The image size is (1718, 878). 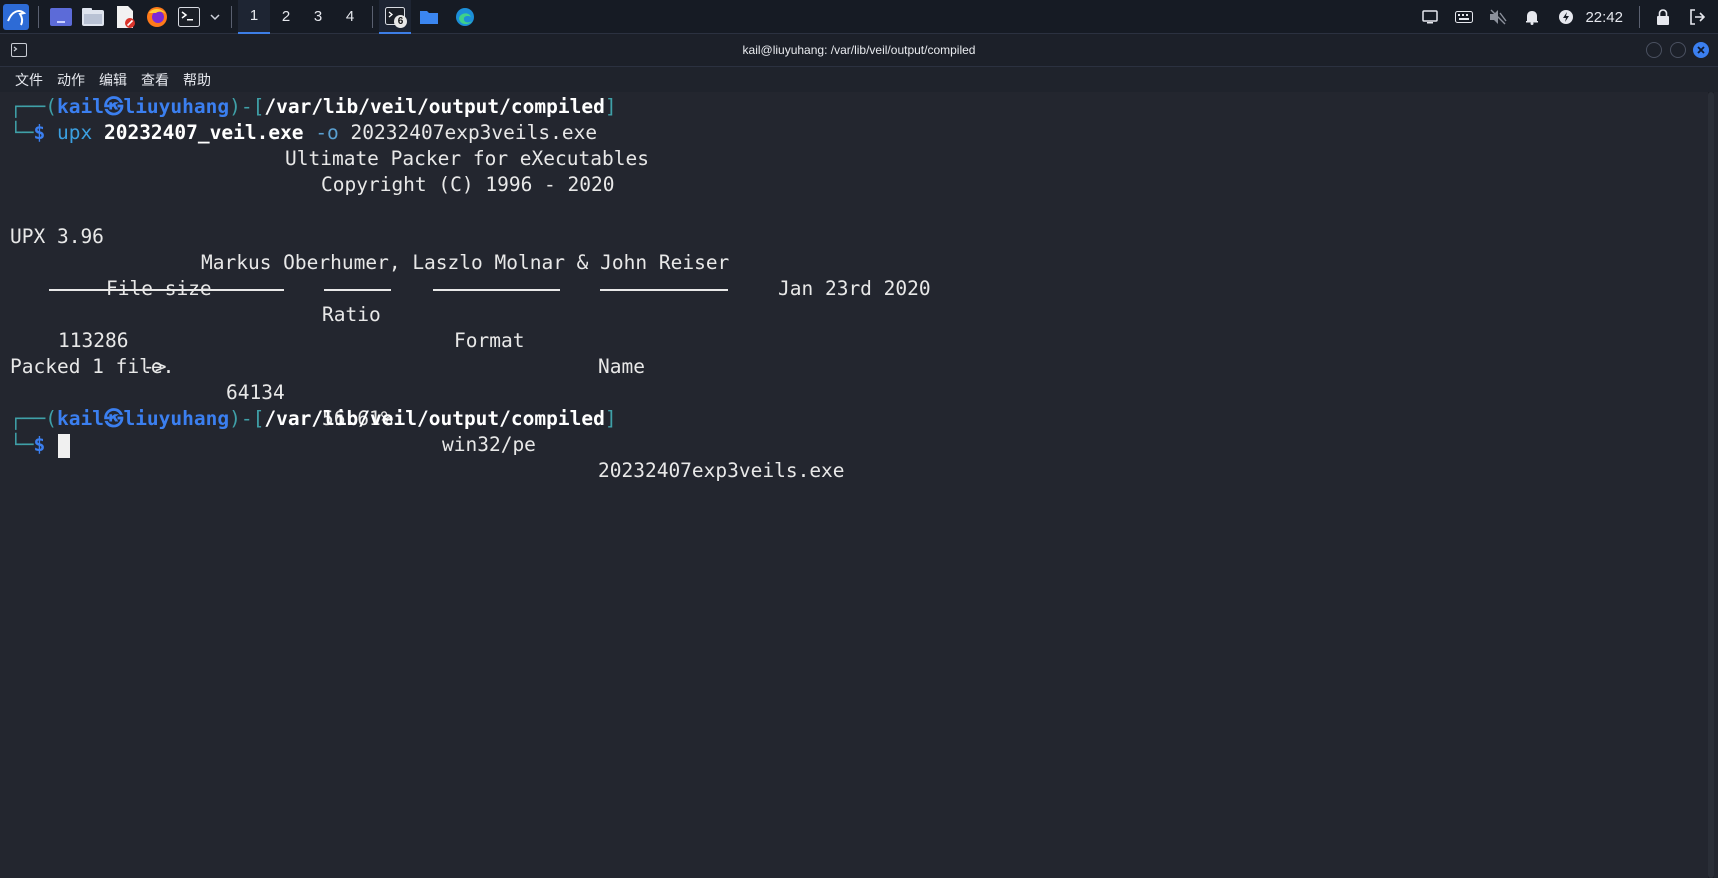 What do you see at coordinates (29, 80) in the screenshot?
I see `menu-file: 文件` at bounding box center [29, 80].